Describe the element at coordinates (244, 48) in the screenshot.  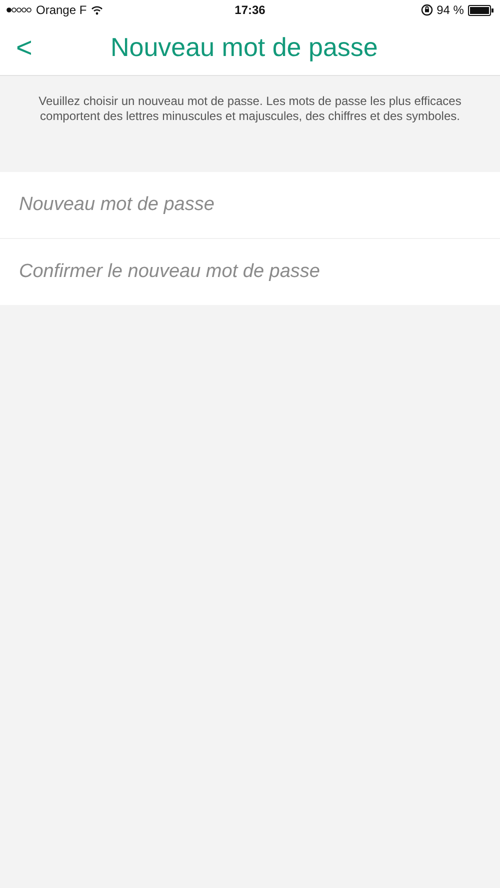
I see `page-title: Nouveau mot de passe` at that location.